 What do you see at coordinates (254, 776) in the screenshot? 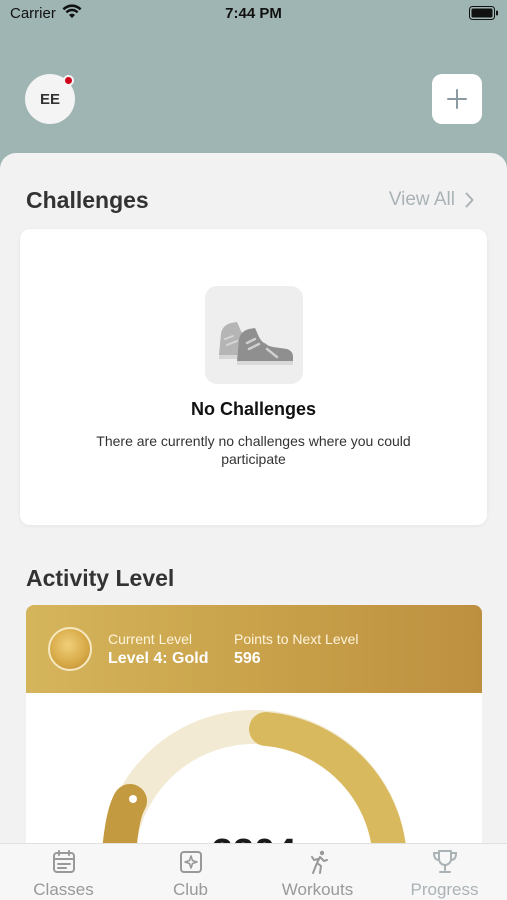
I see `activity-gauge: 3304` at bounding box center [254, 776].